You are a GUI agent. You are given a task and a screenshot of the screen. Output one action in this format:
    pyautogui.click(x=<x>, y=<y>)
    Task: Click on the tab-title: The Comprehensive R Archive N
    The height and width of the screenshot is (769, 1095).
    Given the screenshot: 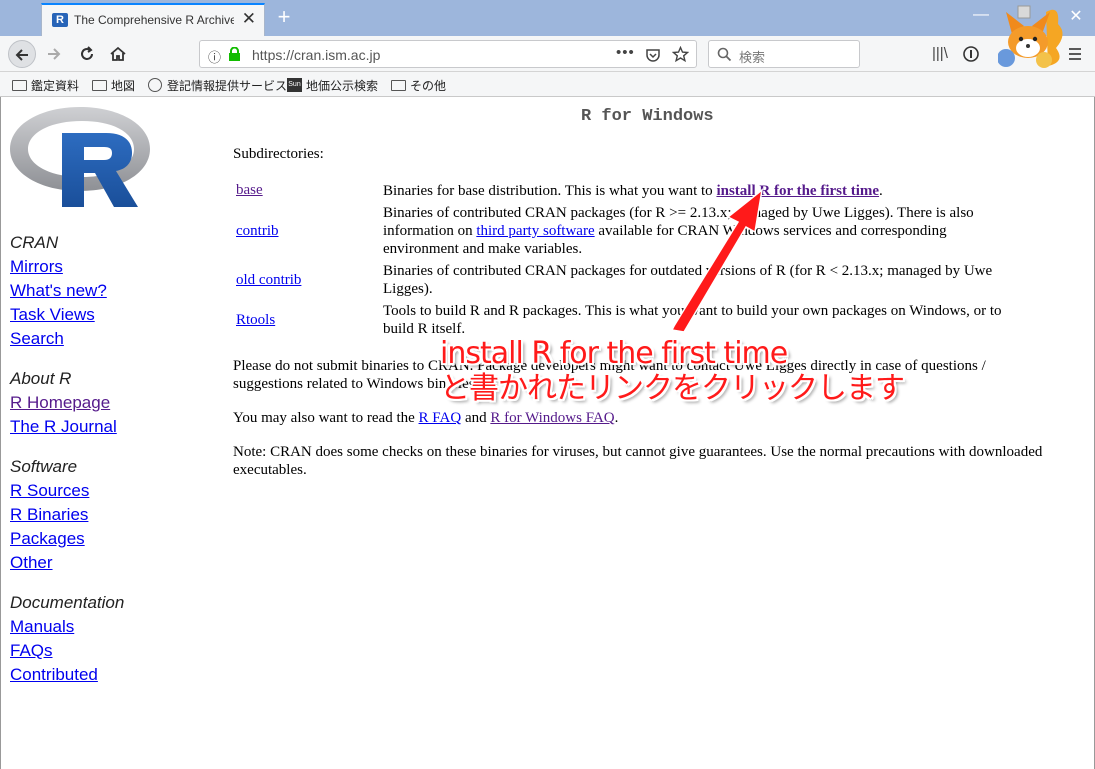 What is the action you would take?
    pyautogui.click(x=154, y=20)
    